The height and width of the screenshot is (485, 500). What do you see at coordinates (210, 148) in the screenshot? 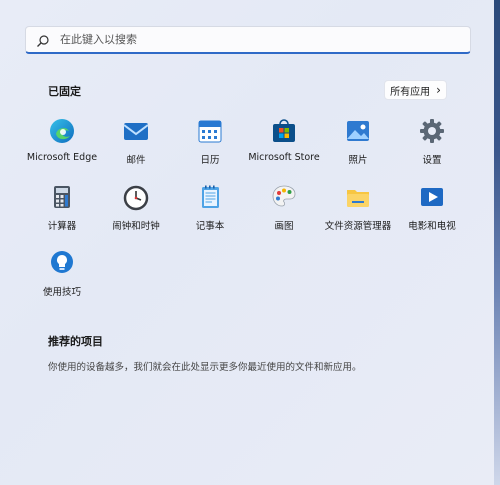
I see `app-tile-calendar: 日历` at bounding box center [210, 148].